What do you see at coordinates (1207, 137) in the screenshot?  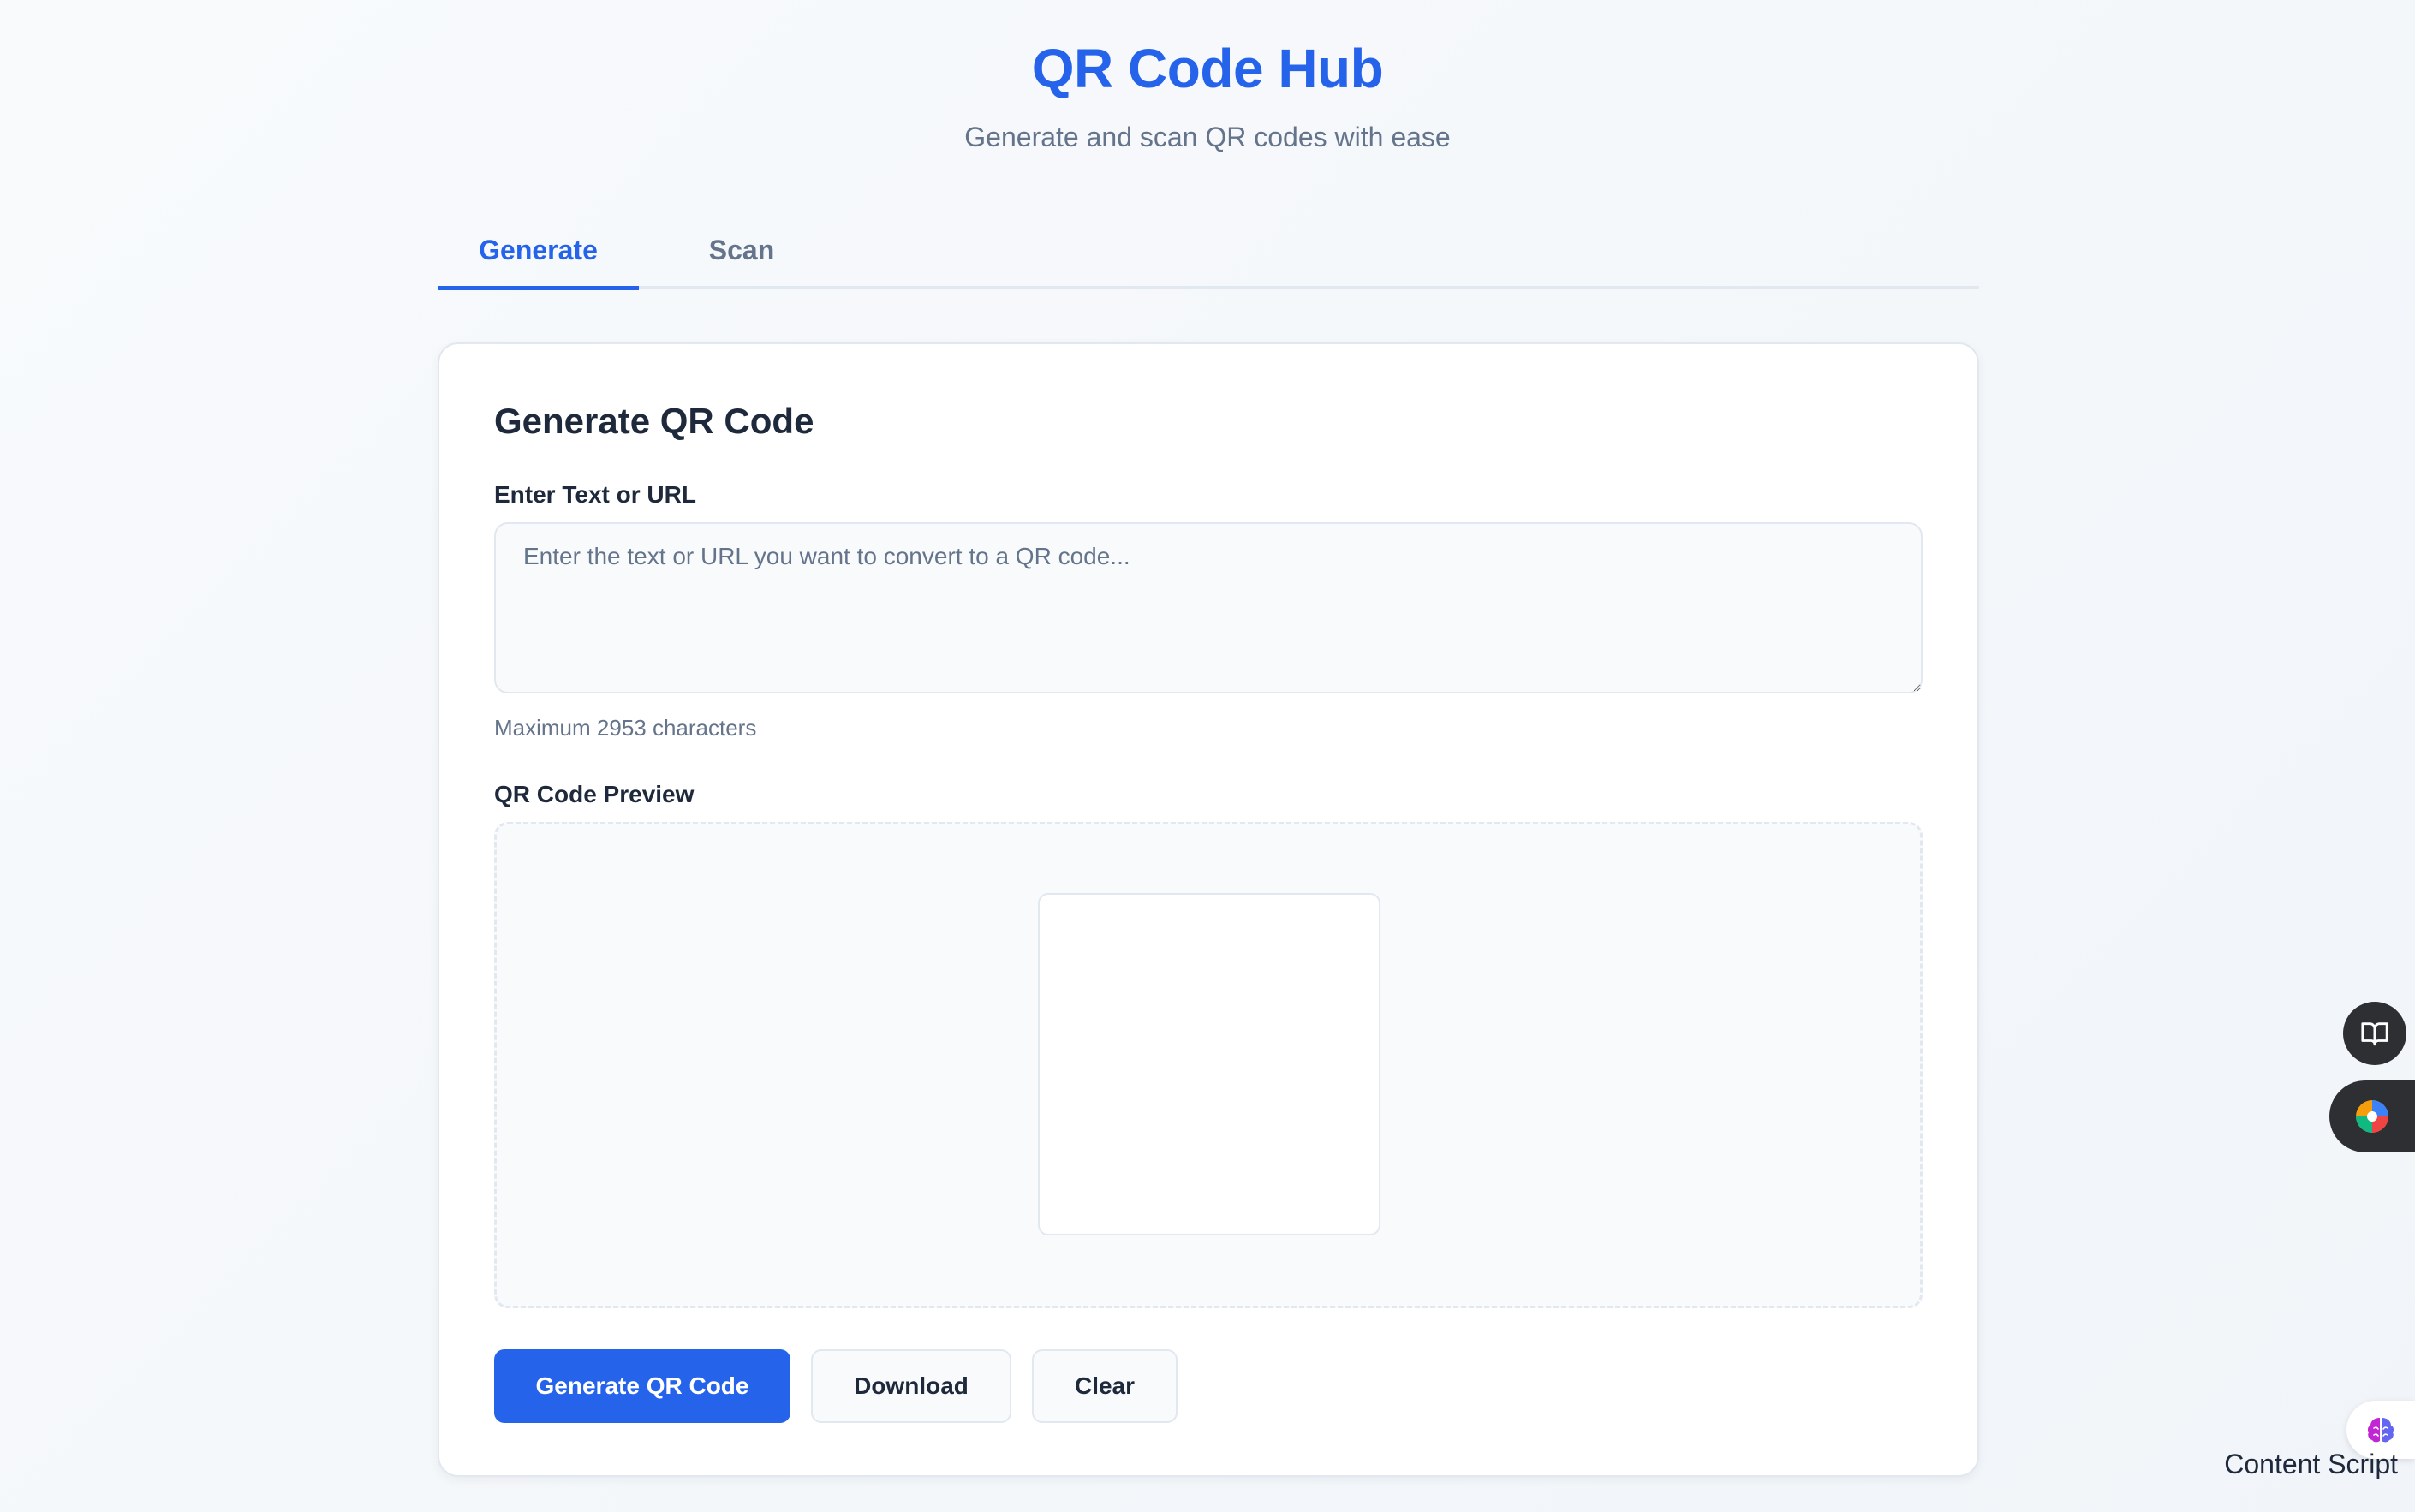 I see `app-subtitle: Generate and scan QR codes with ease` at bounding box center [1207, 137].